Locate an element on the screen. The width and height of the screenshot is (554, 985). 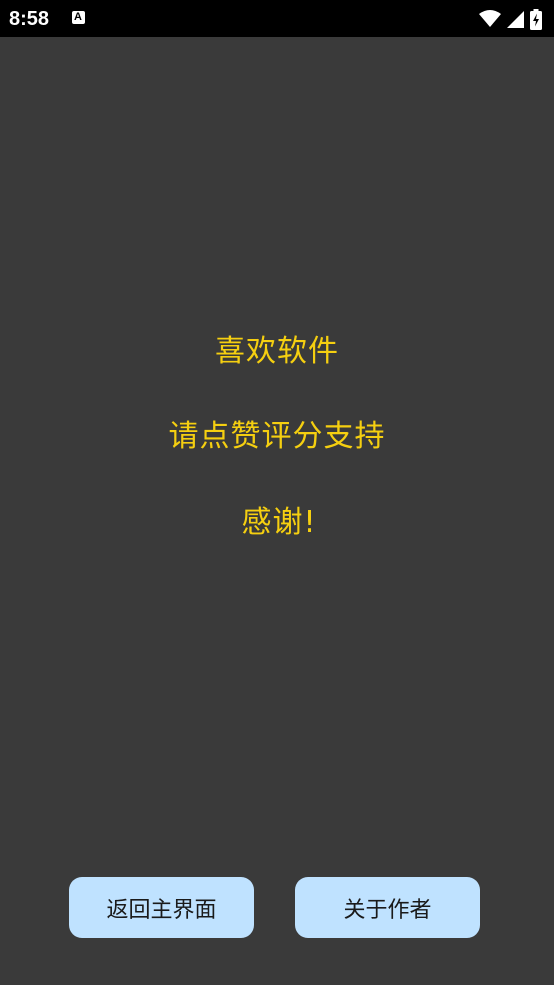
message-line-thanks: 感谢! is located at coordinates (279, 522).